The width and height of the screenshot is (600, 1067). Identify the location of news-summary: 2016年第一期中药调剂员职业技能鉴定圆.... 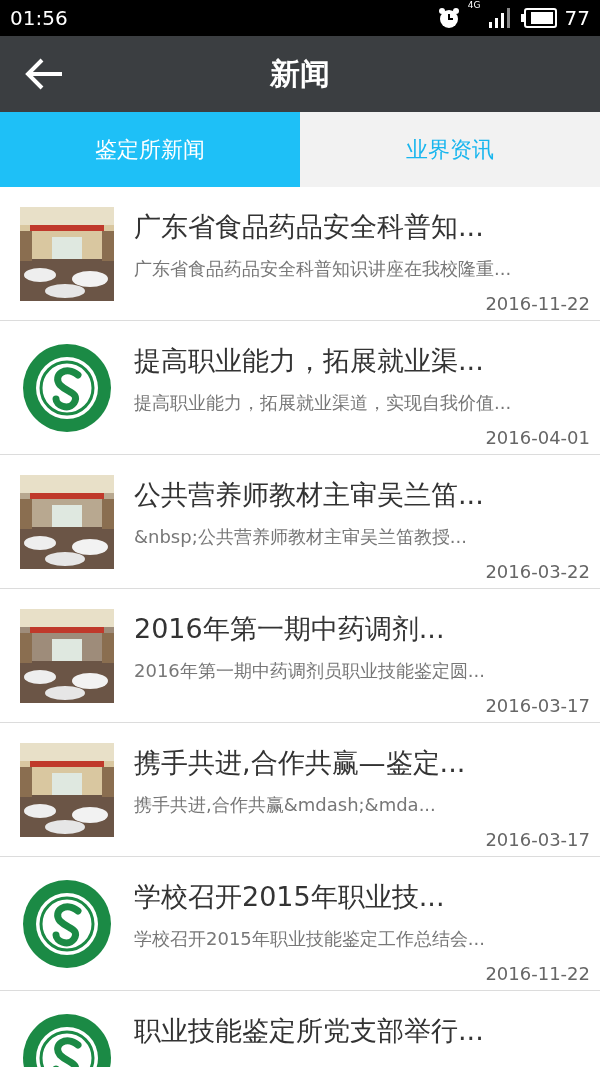
(310, 671).